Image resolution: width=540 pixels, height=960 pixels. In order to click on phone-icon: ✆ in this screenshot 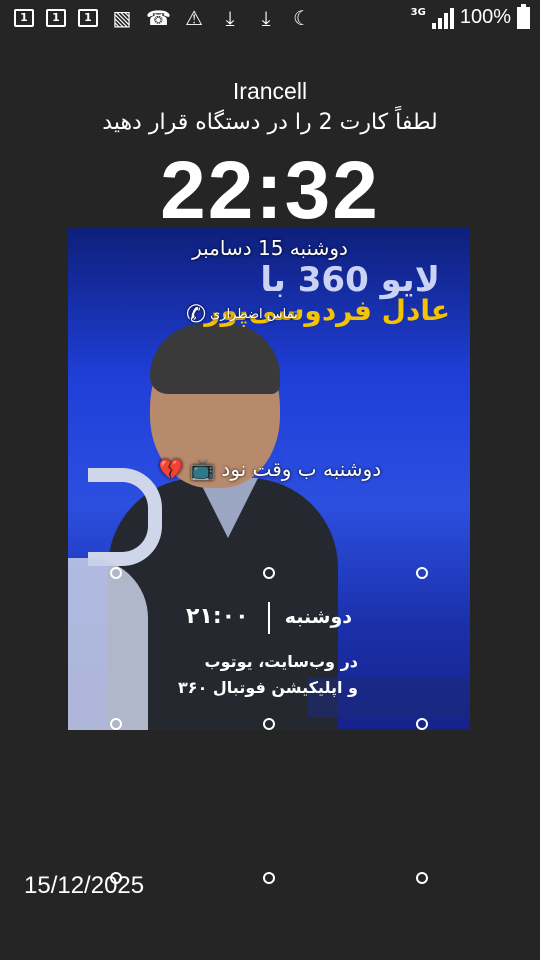, I will do `click(196, 314)`.